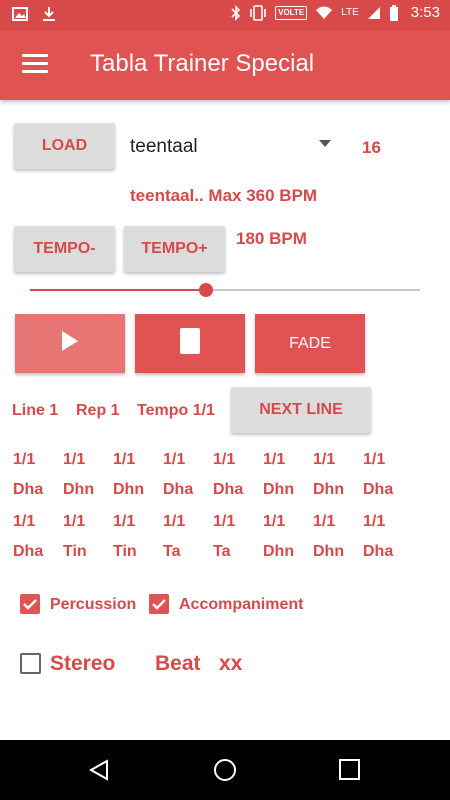  What do you see at coordinates (35, 410) in the screenshot?
I see `line-indicator: Line 1` at bounding box center [35, 410].